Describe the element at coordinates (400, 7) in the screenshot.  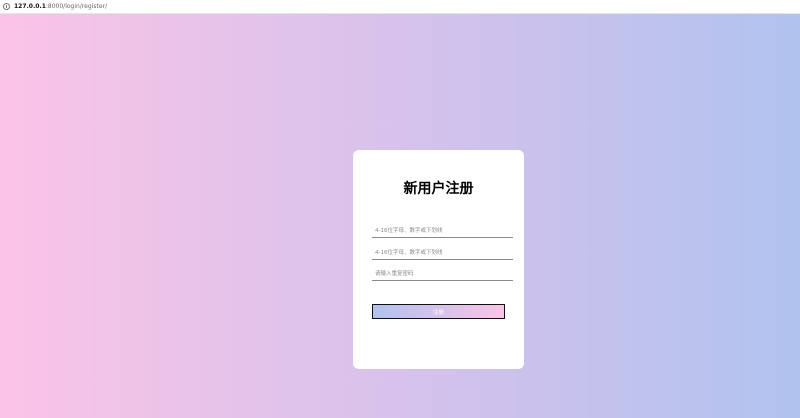
I see `browser-address-bar: 127.0.0.1:8000/login/register/` at that location.